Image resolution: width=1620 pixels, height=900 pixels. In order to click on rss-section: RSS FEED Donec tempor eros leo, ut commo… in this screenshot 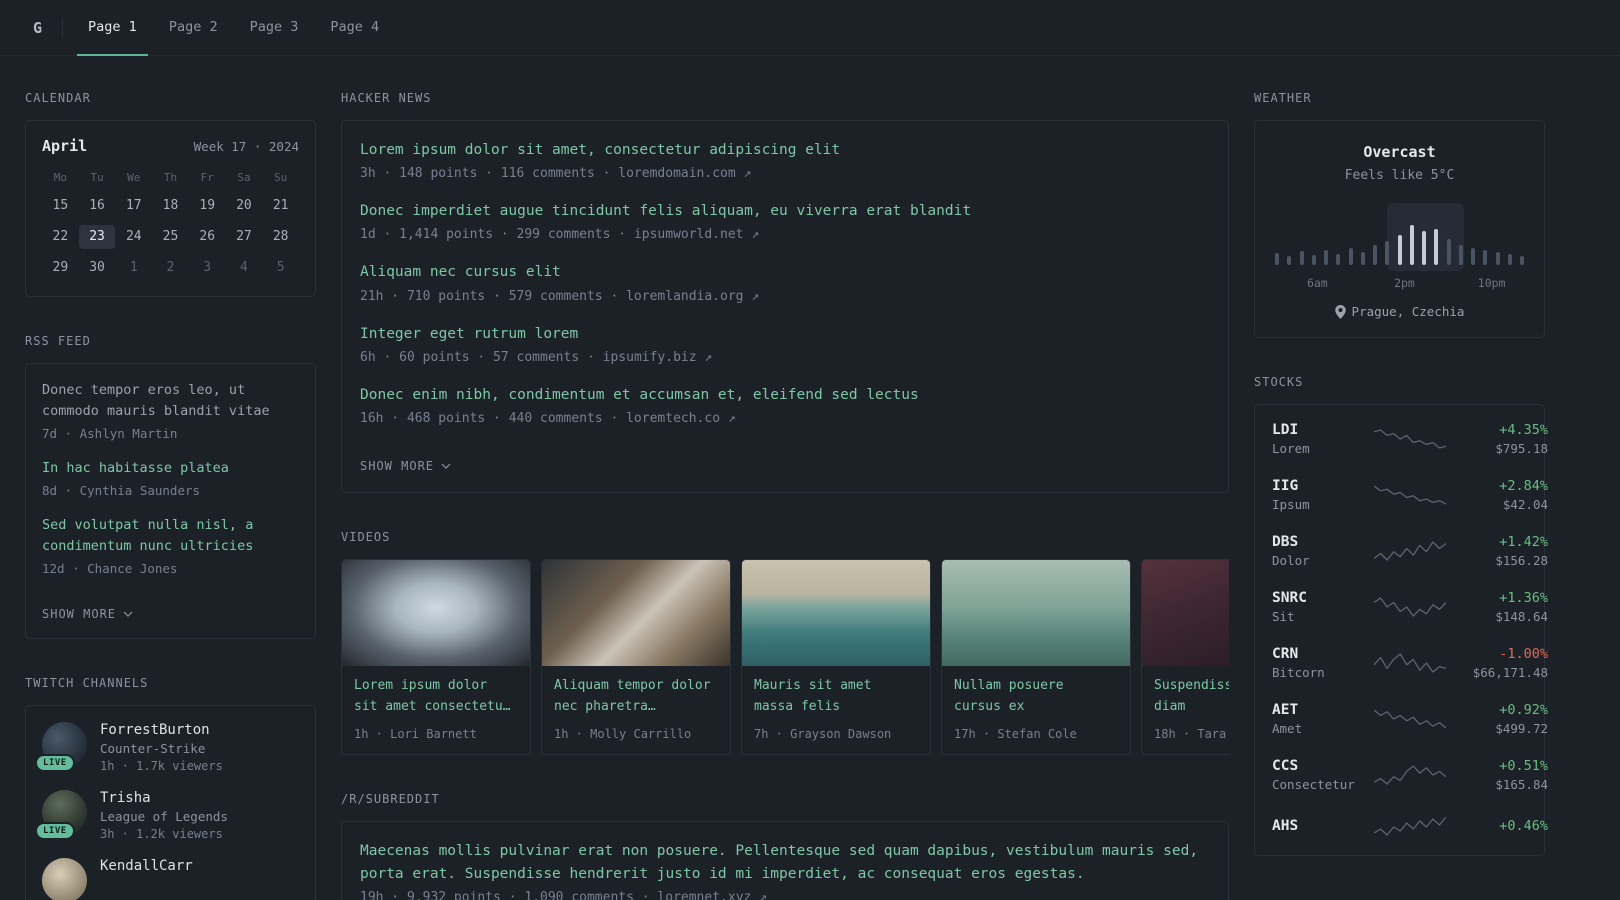, I will do `click(170, 486)`.